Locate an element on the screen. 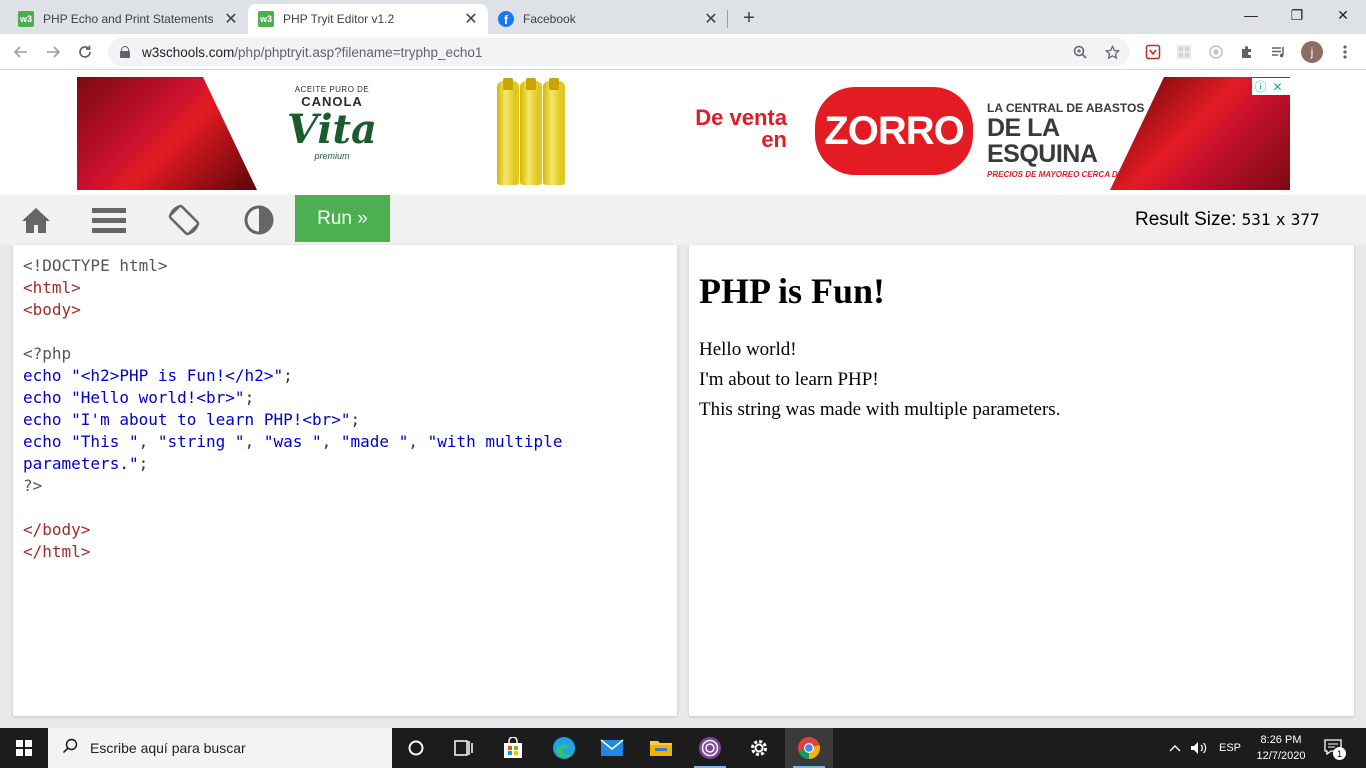 The height and width of the screenshot is (768, 1366). settings-app is located at coordinates (759, 748).